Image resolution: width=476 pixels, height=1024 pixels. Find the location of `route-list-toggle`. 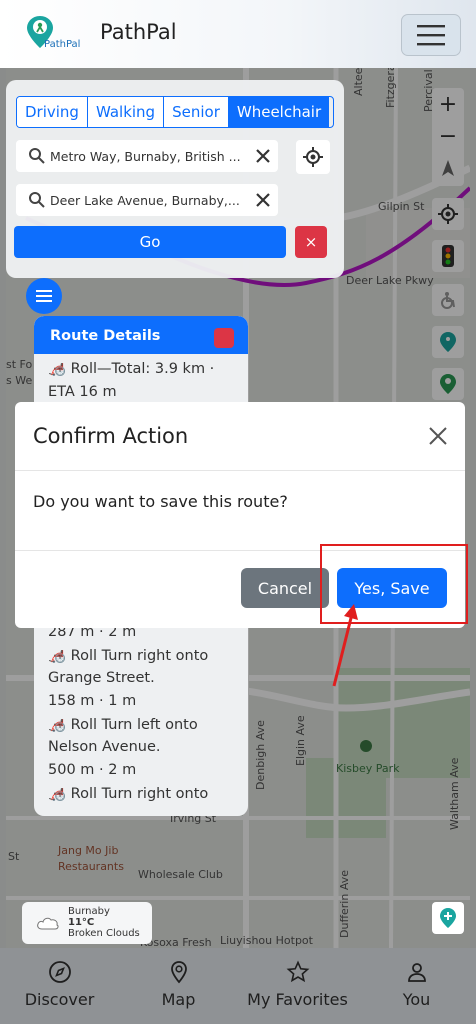

route-list-toggle is located at coordinates (44, 296).